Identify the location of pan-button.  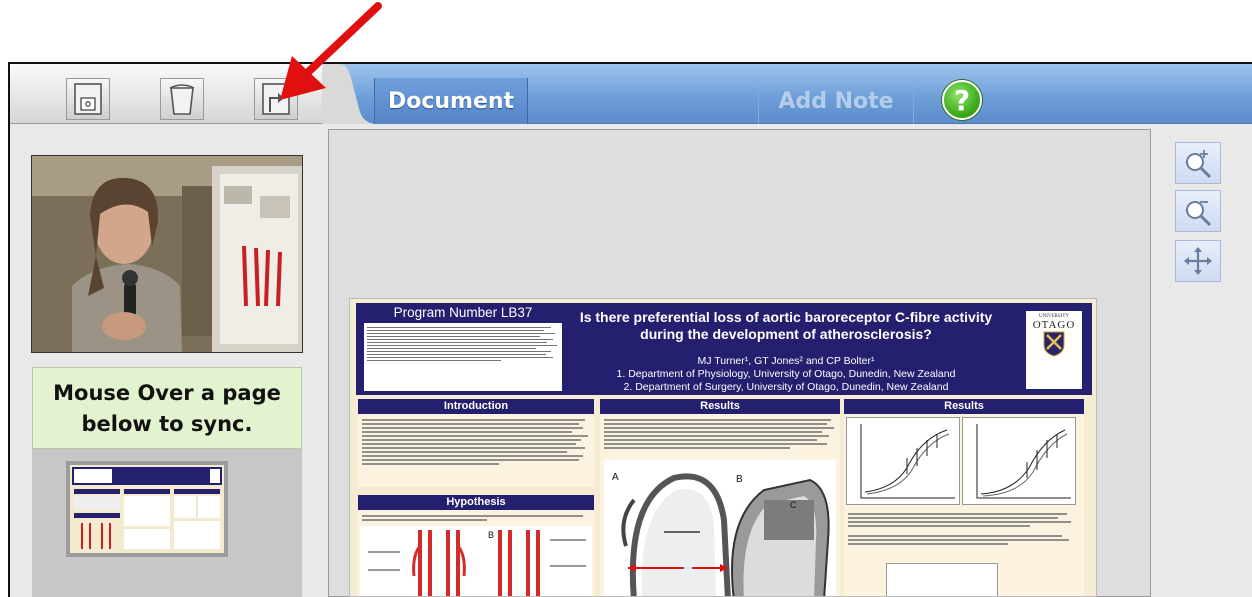
(1198, 261).